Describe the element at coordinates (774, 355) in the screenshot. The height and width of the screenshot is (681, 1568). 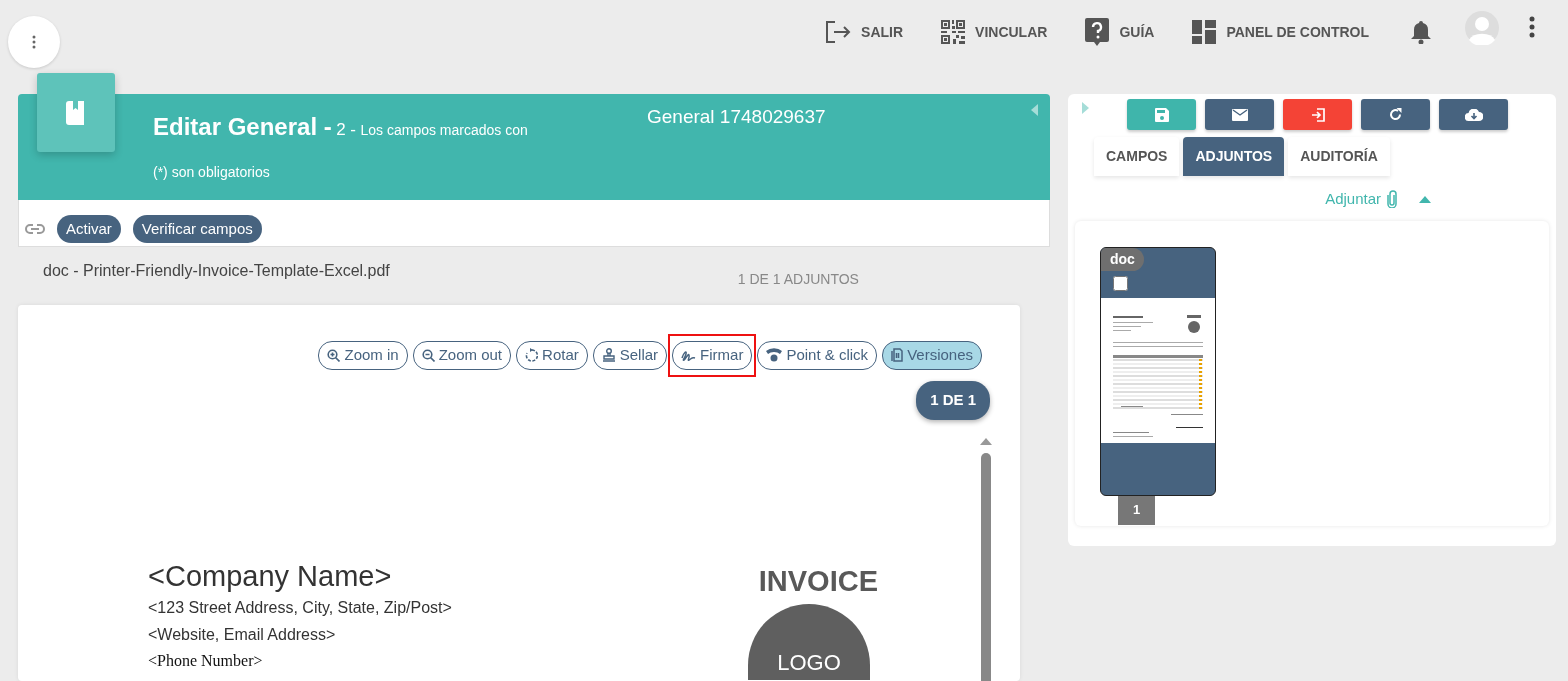
I see `pointer-icon` at that location.